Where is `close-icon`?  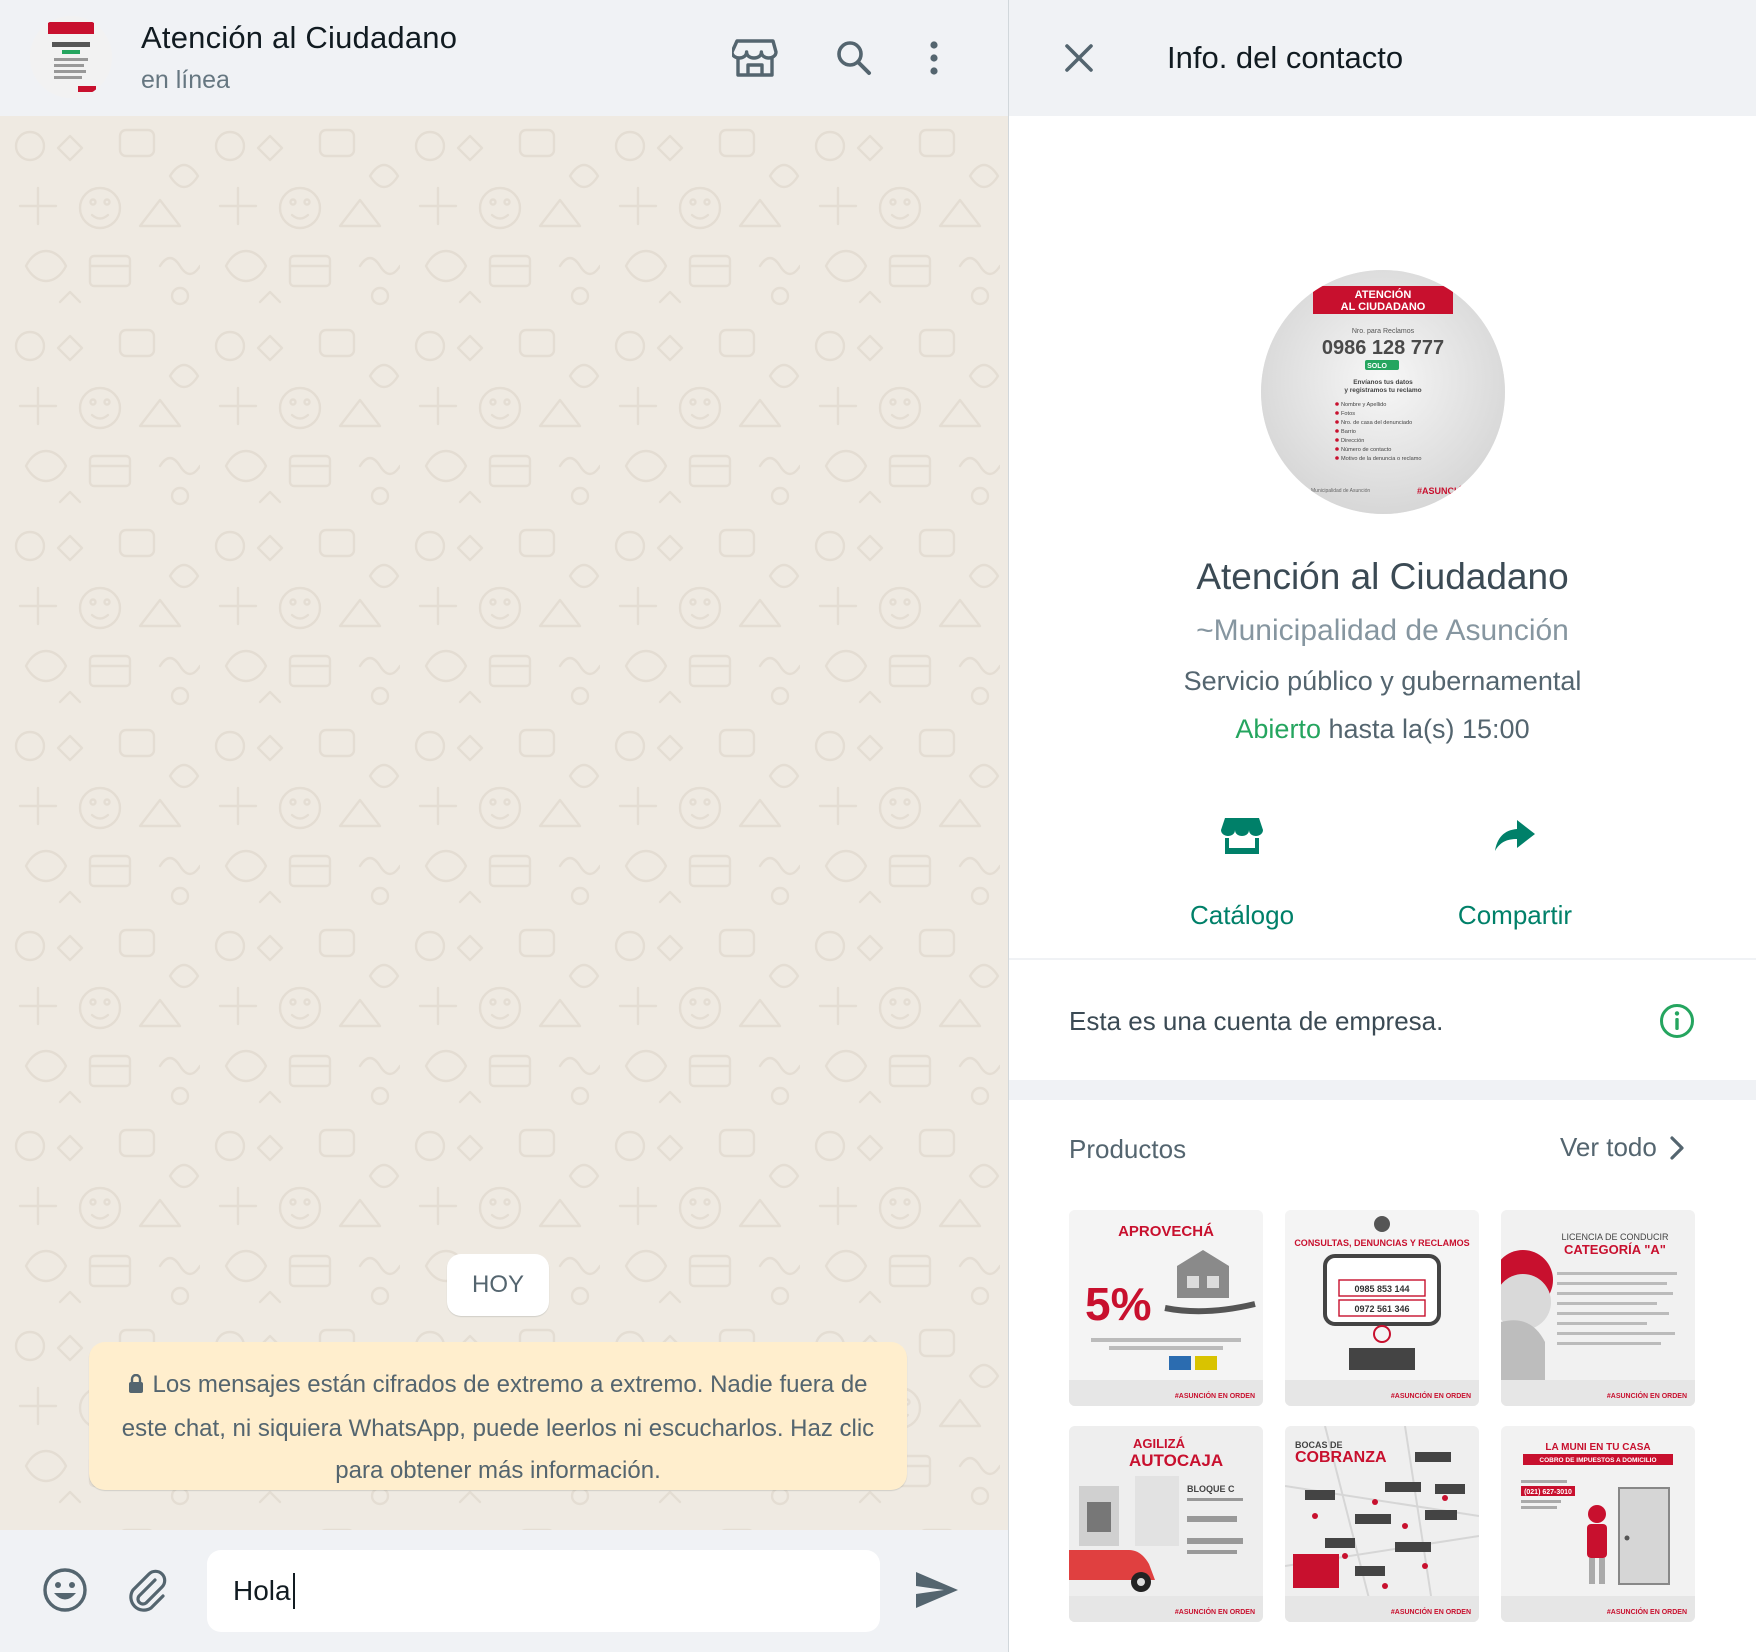 close-icon is located at coordinates (1079, 58).